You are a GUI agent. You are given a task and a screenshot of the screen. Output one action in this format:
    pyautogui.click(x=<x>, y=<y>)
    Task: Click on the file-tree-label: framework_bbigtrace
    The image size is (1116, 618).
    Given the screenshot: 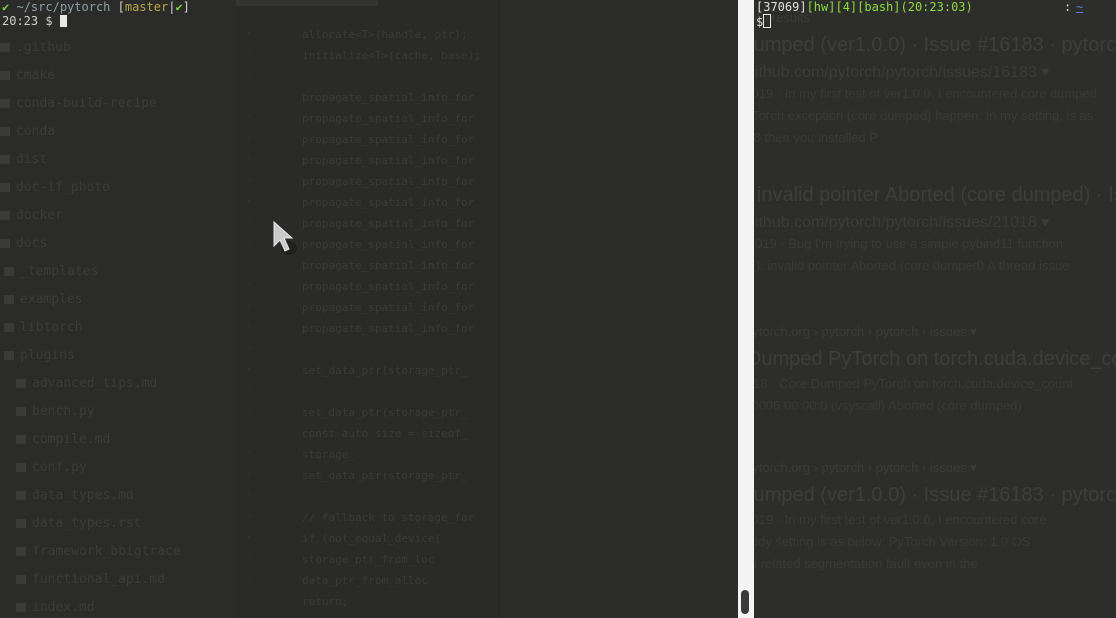 What is the action you would take?
    pyautogui.click(x=106, y=551)
    